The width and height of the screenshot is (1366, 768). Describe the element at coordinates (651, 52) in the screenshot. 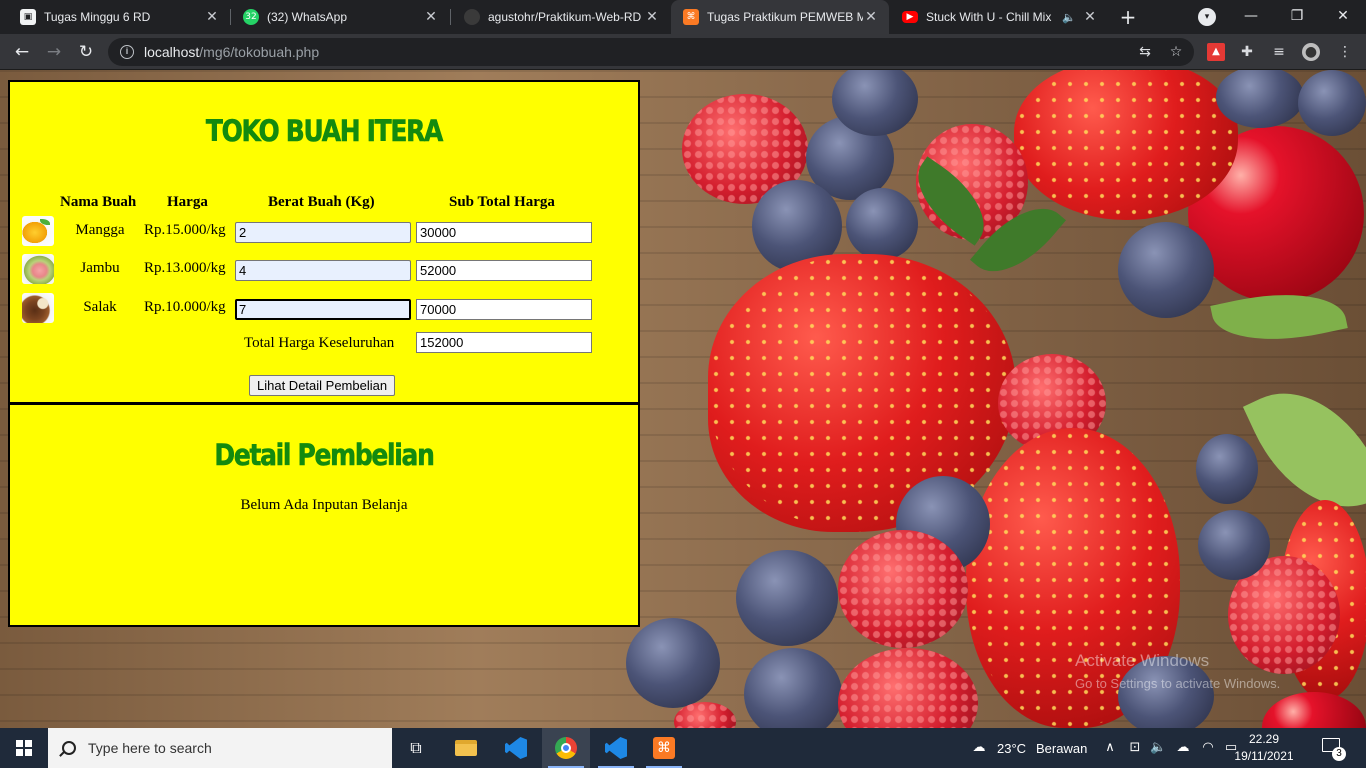

I see `address-bar: i localhost/mg6/tokobuah.php` at that location.